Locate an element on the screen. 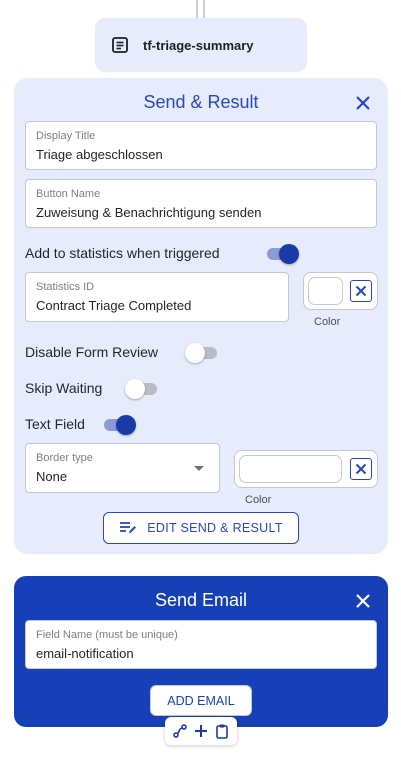 This screenshot has width=401, height=757. button-name-label: Button Name is located at coordinates (68, 194).